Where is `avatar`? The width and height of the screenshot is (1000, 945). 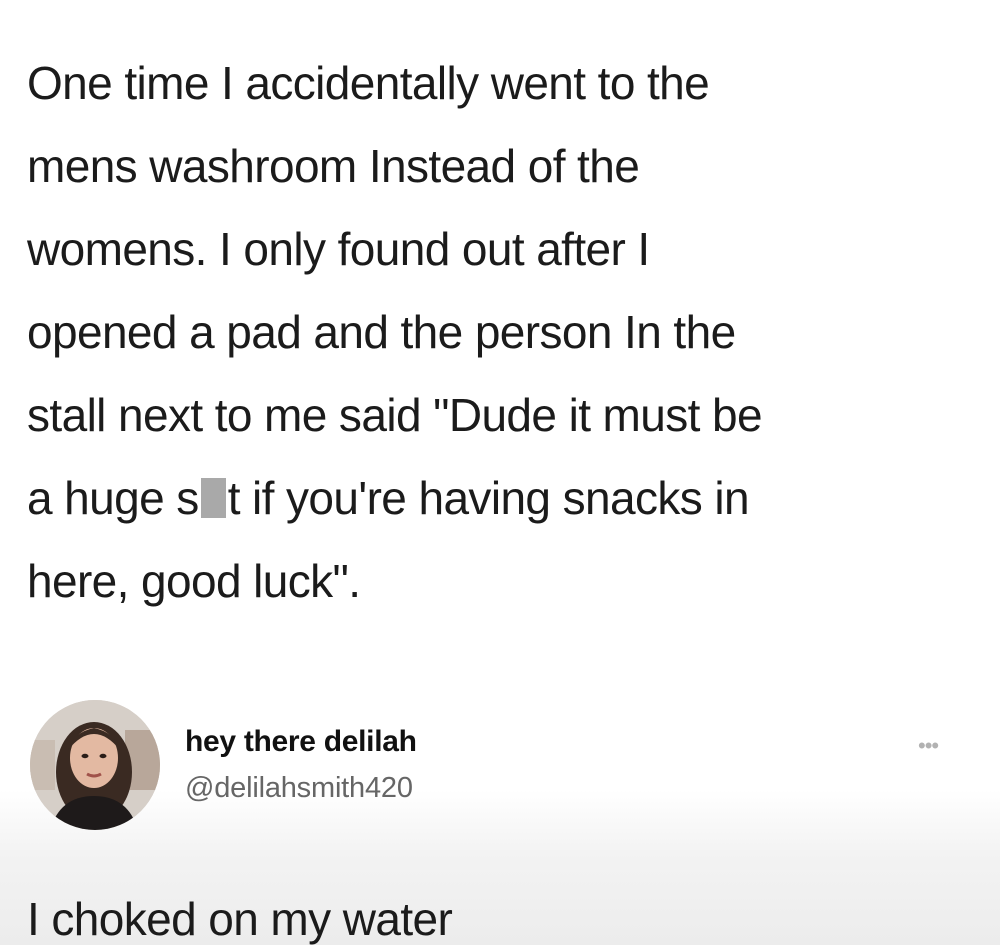
avatar is located at coordinates (95, 765).